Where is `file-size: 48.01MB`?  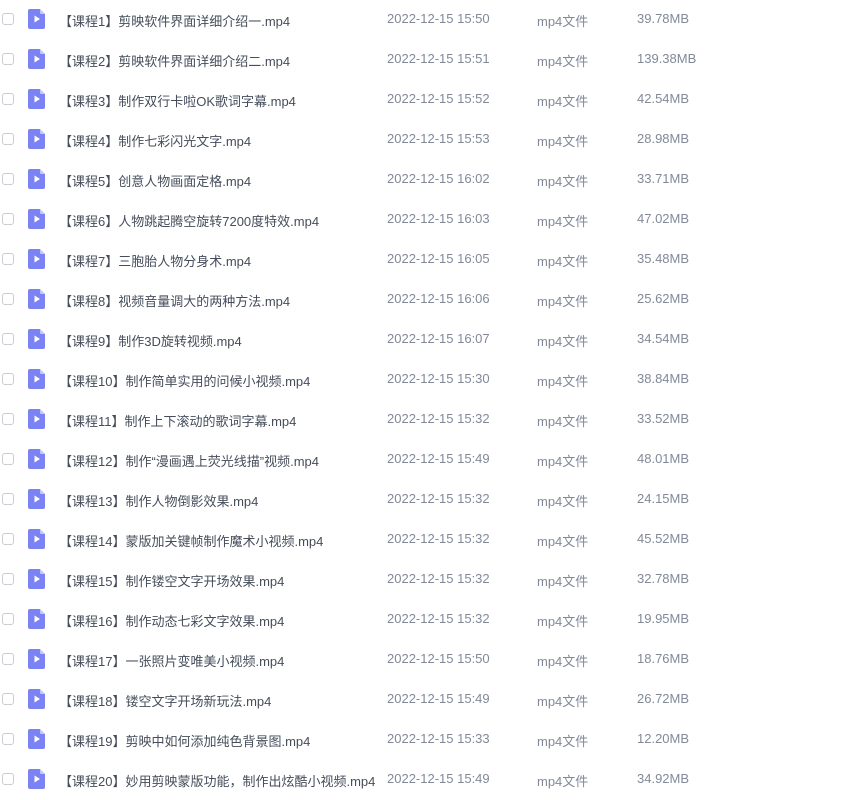 file-size: 48.01MB is located at coordinates (663, 458).